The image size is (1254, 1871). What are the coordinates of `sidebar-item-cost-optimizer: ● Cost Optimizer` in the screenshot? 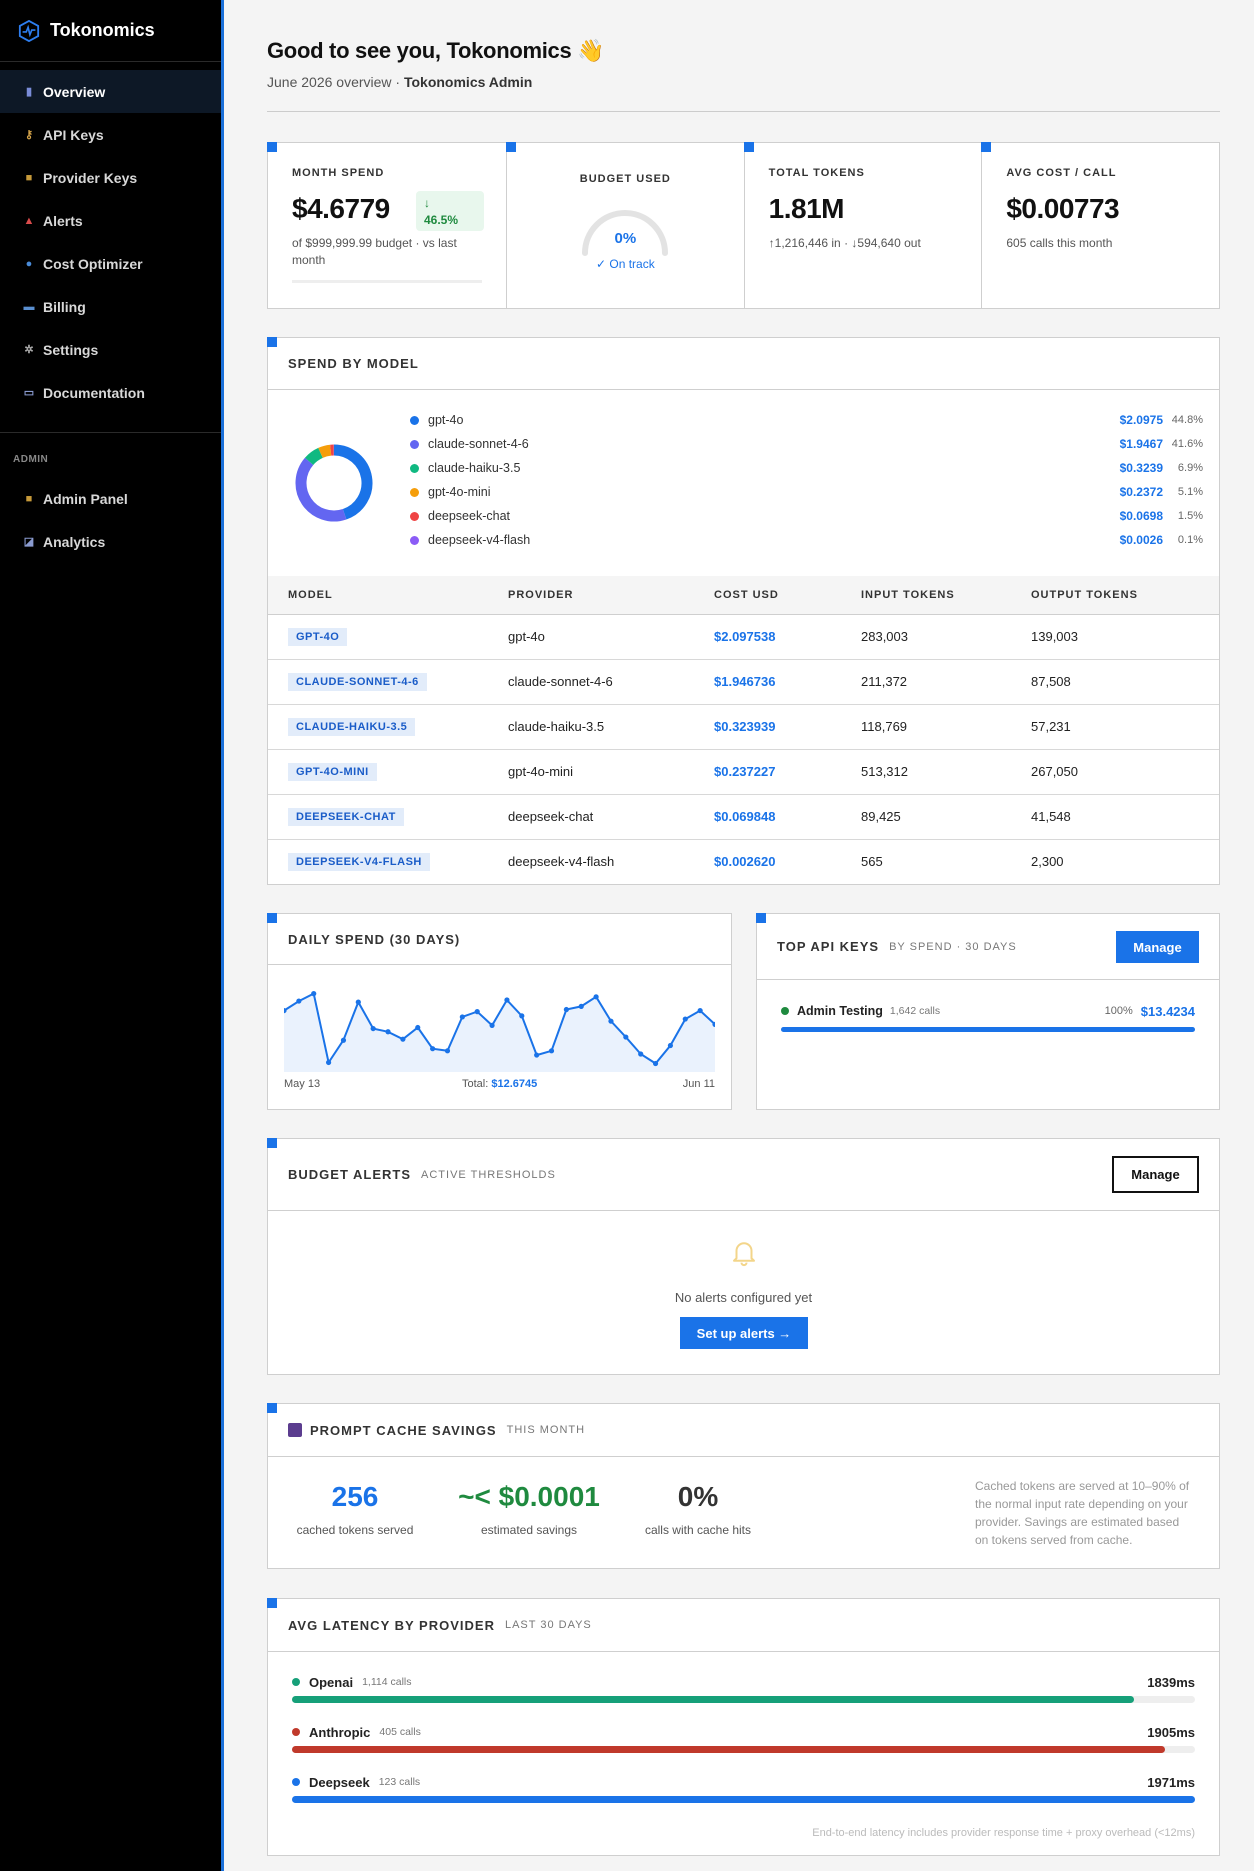 It's located at (110, 263).